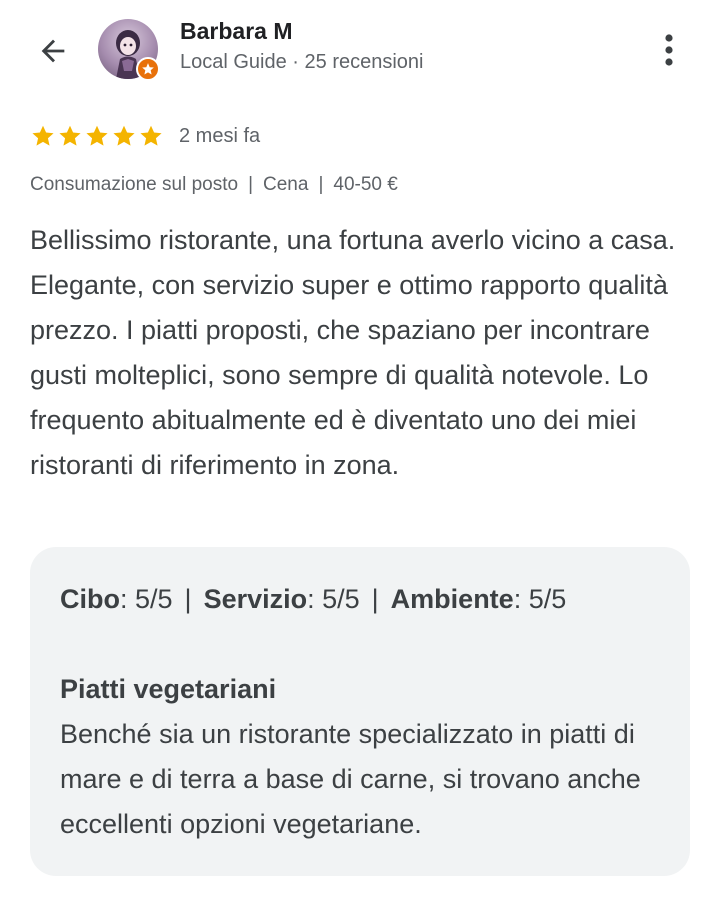  I want to click on ambience-value: : 5/5, so click(540, 599).